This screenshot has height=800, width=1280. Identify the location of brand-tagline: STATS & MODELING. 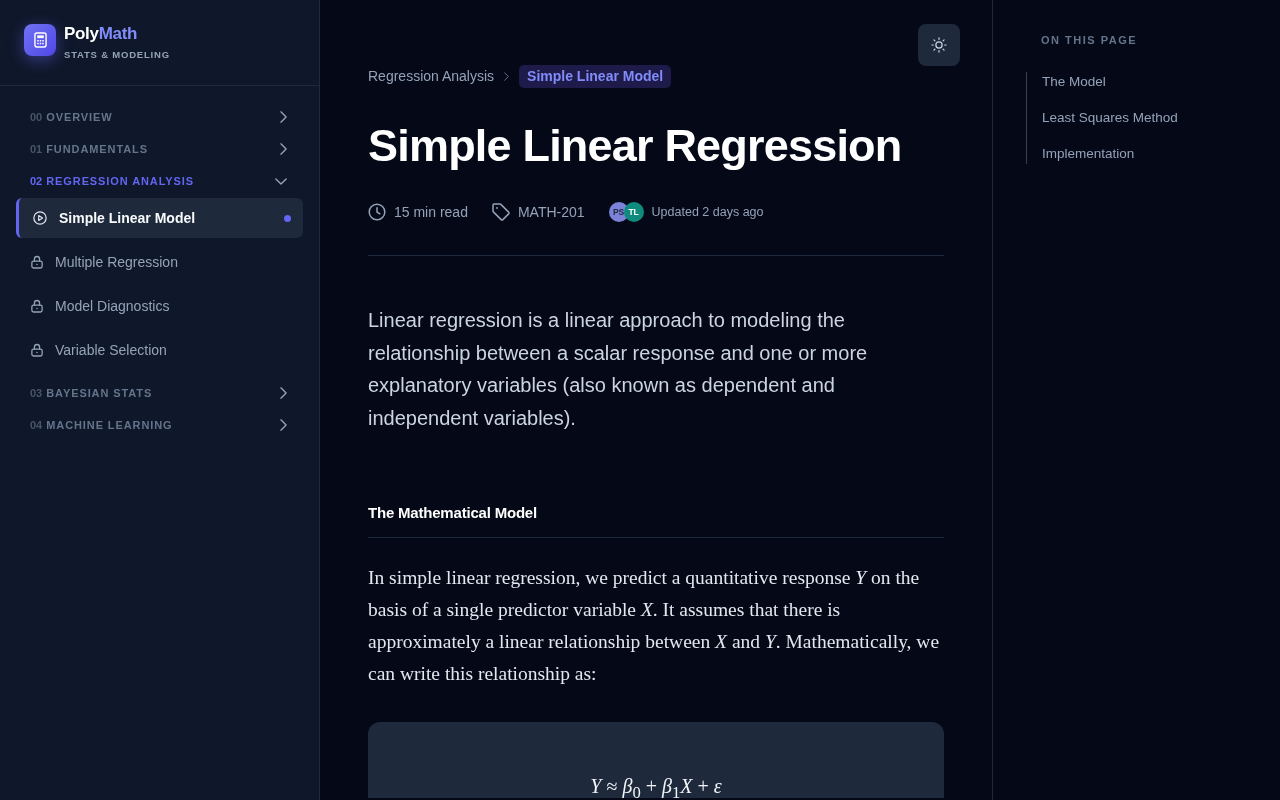
(117, 55).